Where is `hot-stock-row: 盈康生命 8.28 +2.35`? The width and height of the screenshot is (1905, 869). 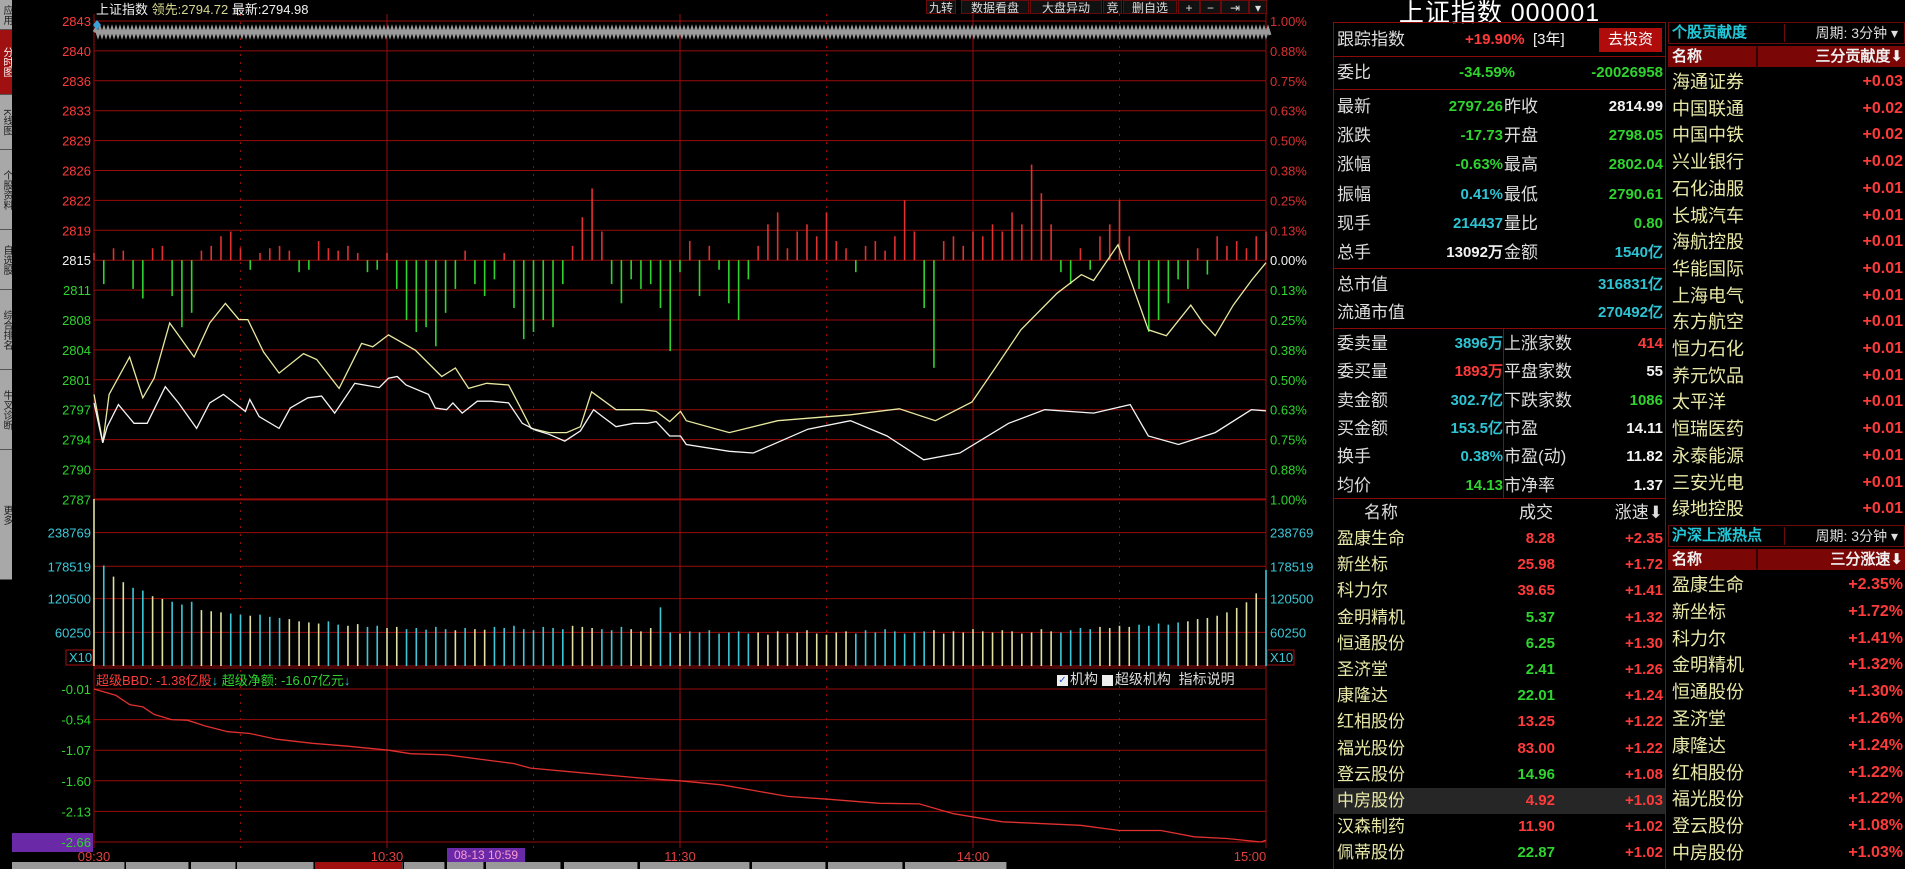
hot-stock-row: 盈康生命 8.28 +2.35 is located at coordinates (1499, 539).